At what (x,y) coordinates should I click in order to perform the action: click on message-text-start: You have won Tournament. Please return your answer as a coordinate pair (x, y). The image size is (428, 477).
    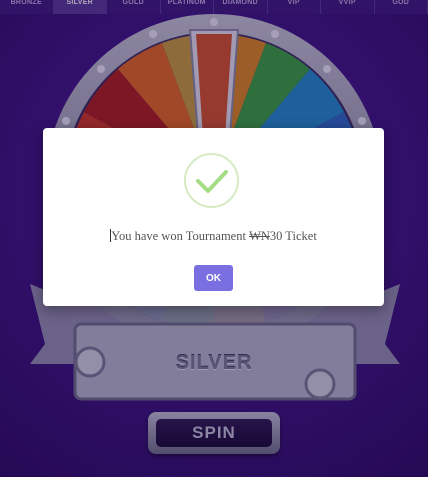
    Looking at the image, I should click on (180, 236).